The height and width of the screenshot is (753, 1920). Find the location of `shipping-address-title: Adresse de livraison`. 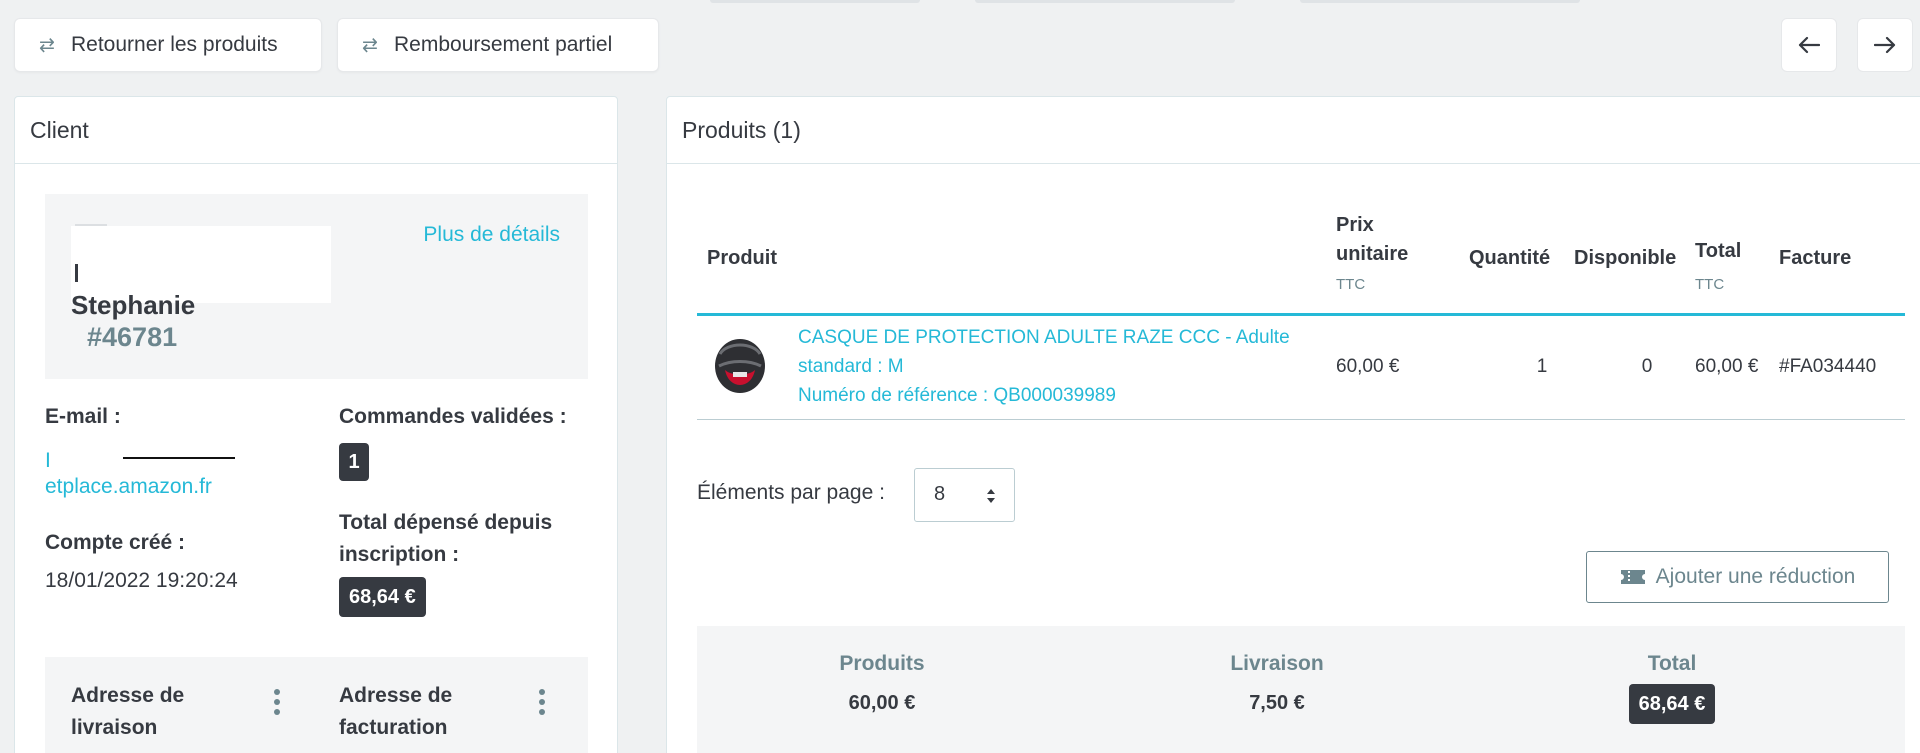

shipping-address-title: Adresse de livraison is located at coordinates (127, 712).